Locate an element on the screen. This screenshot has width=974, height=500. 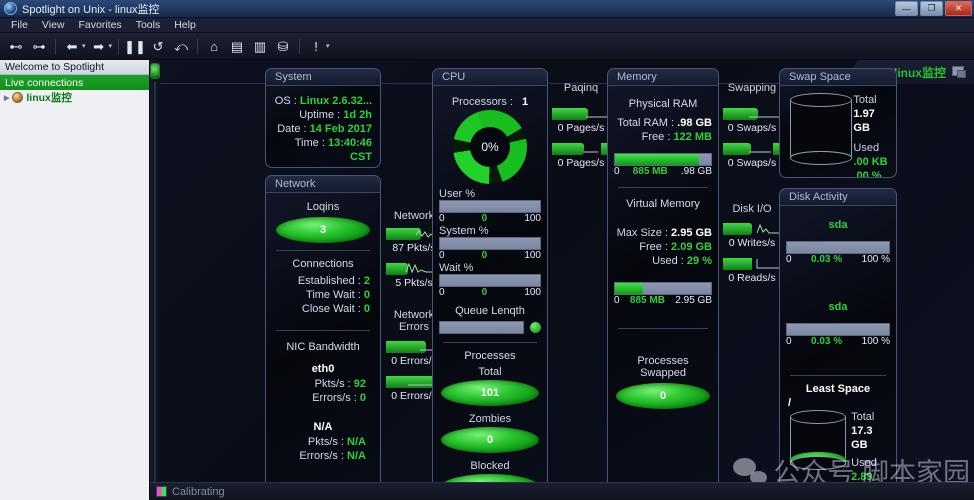
vm-free-label: Free : is located at coordinates (653, 247).